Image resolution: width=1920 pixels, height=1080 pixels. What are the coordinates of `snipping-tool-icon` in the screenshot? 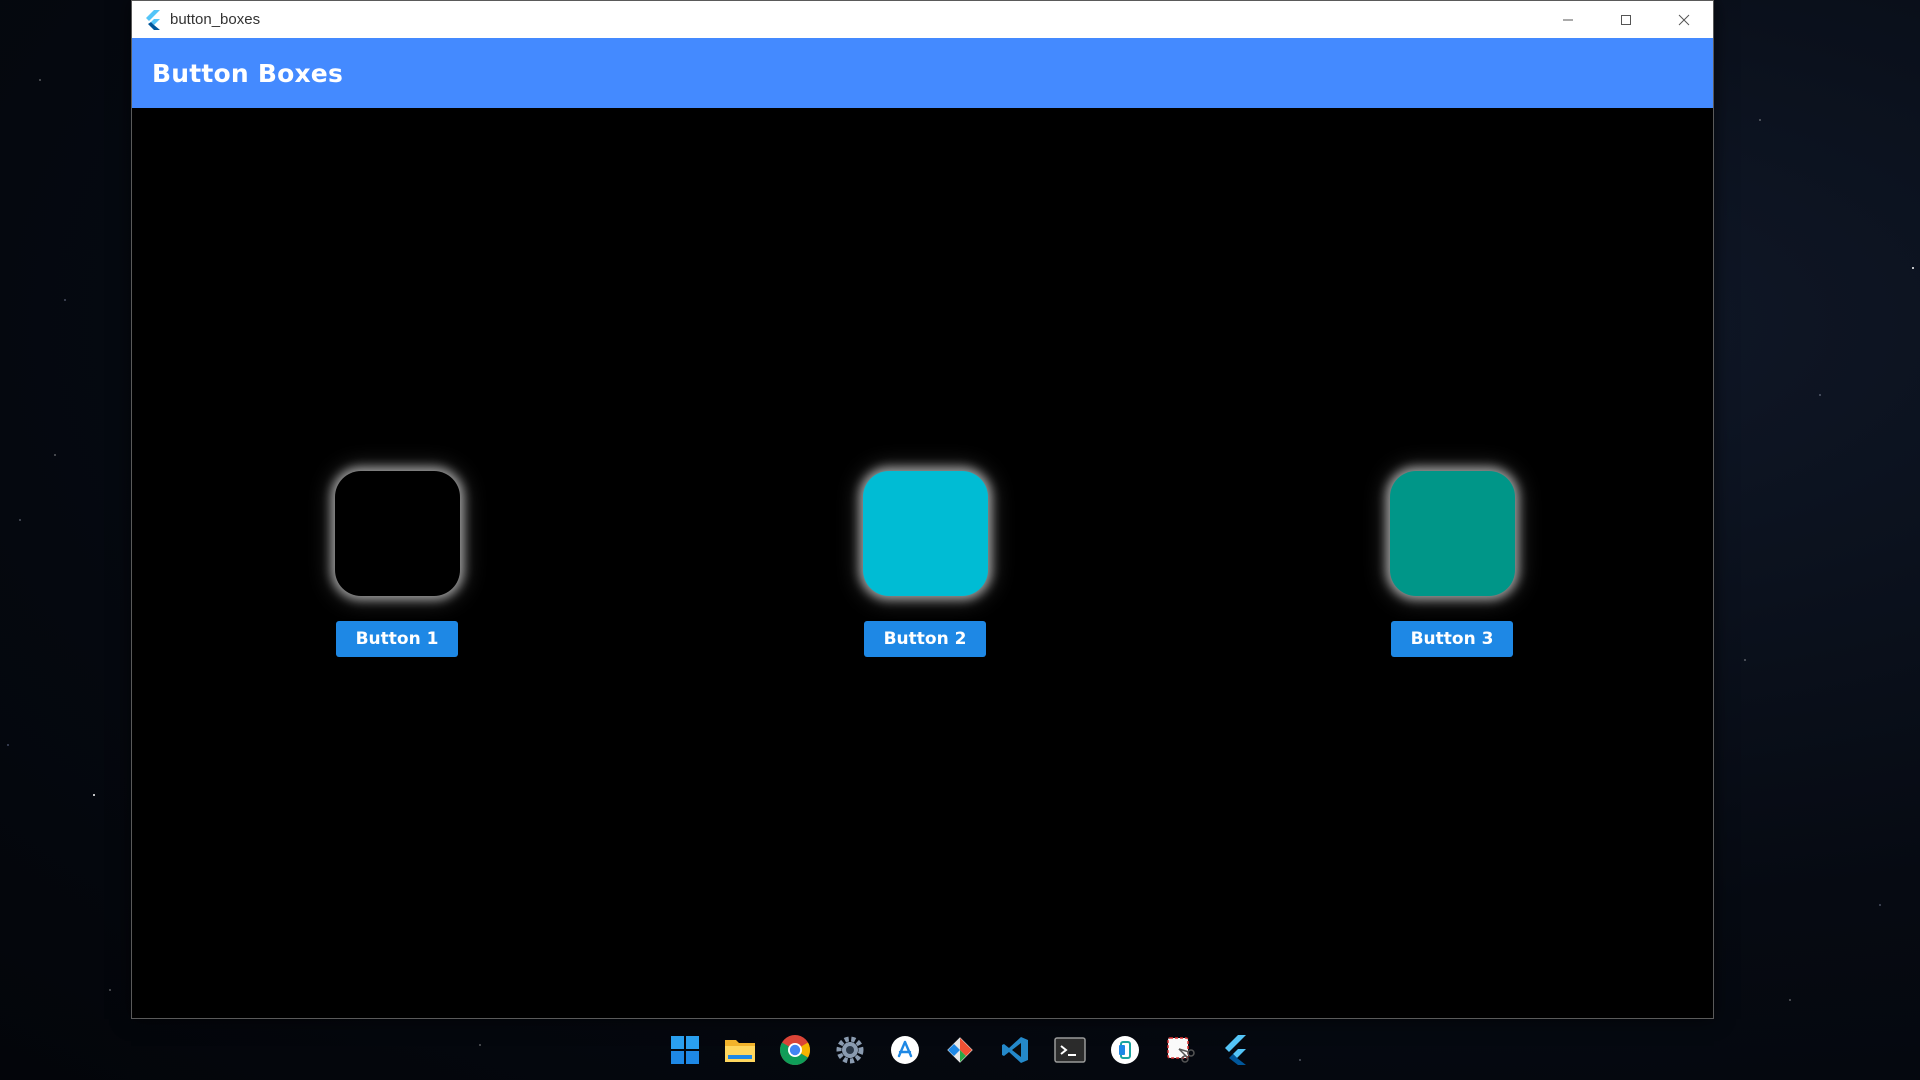 It's located at (1180, 1050).